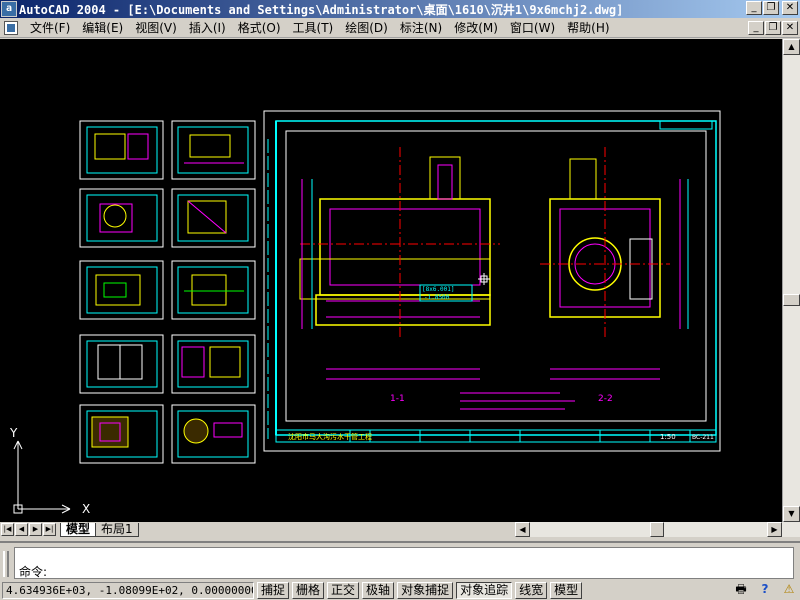  What do you see at coordinates (668, 437) in the screenshot?
I see `title-block-scale: 1:50` at bounding box center [668, 437].